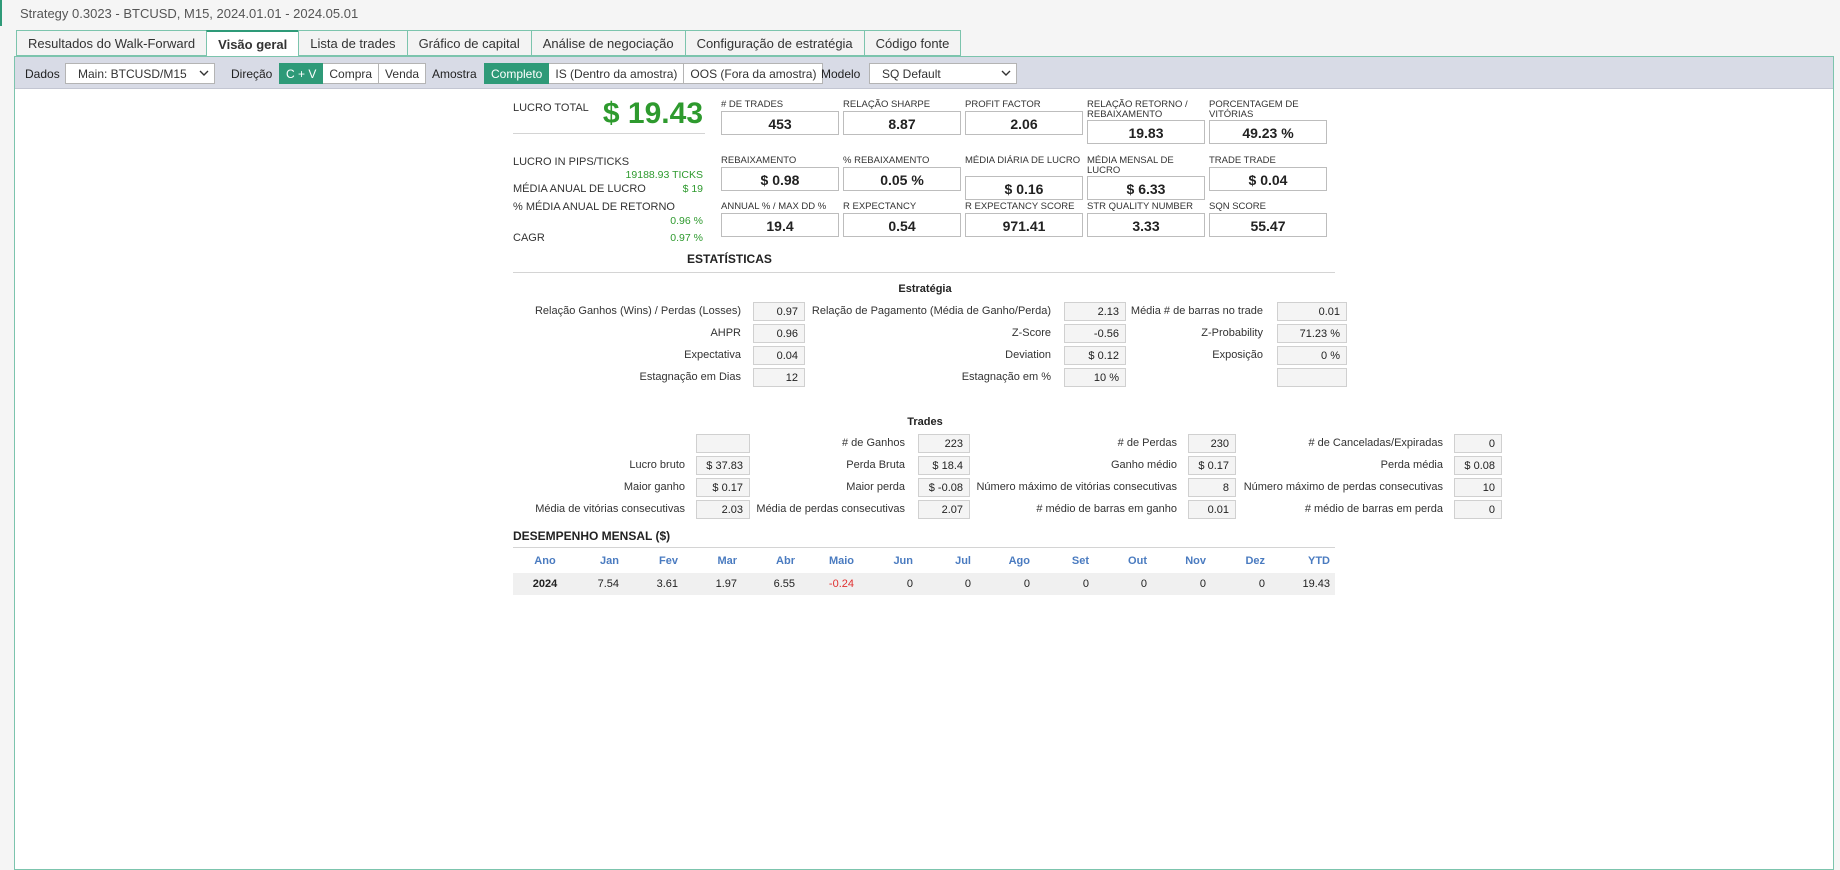 The image size is (1840, 870). What do you see at coordinates (1237, 355) in the screenshot?
I see `stat-label: Exposição` at bounding box center [1237, 355].